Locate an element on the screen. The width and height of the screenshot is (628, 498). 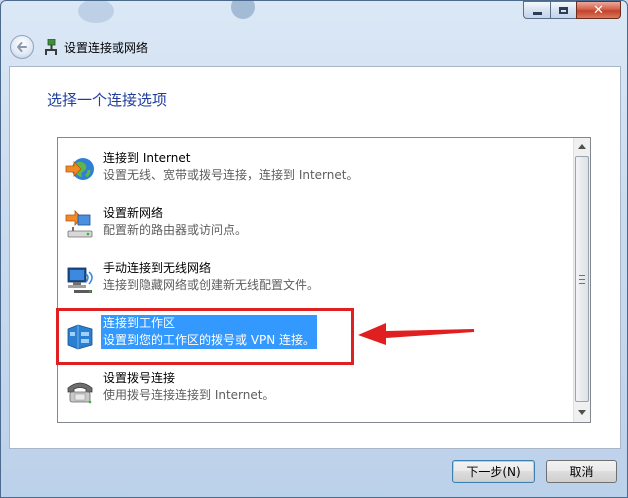
globe-icon is located at coordinates (79, 169).